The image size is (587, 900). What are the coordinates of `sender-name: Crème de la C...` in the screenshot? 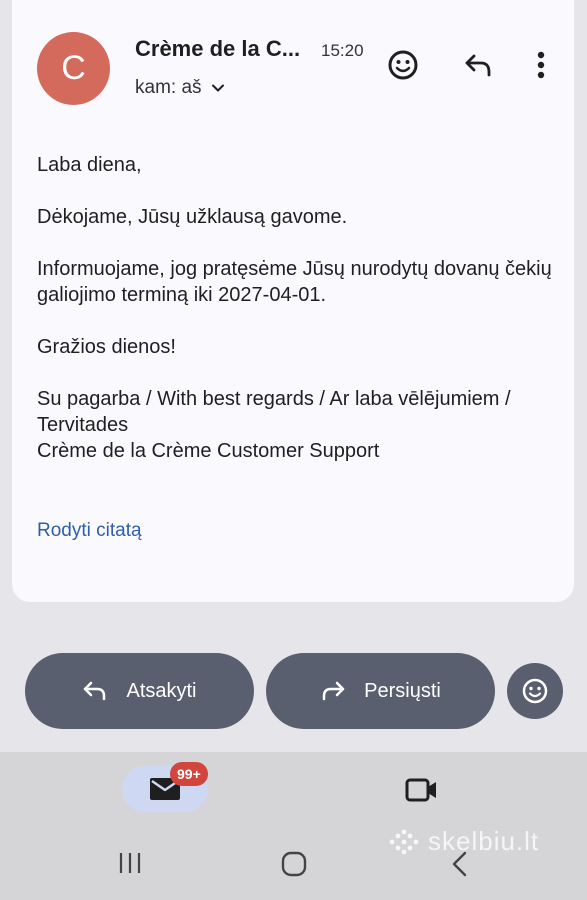 It's located at (217, 49).